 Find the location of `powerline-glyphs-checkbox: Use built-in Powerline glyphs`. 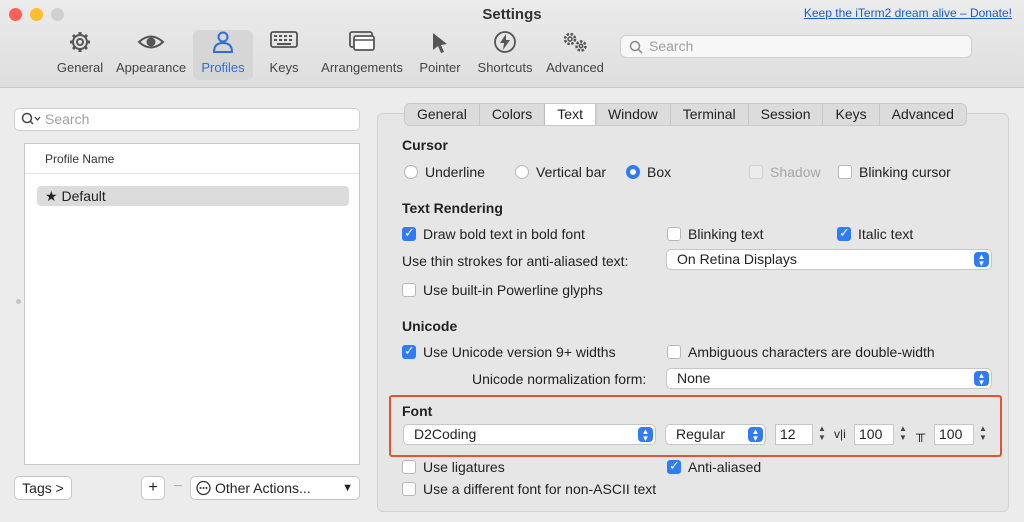

powerline-glyphs-checkbox: Use built-in Powerline glyphs is located at coordinates (502, 290).